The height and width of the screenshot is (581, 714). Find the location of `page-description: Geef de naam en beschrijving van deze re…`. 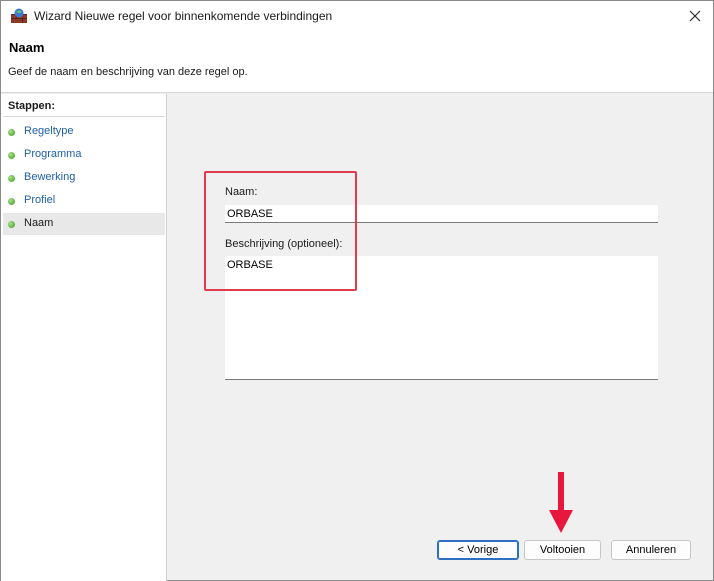

page-description: Geef de naam en beschrijving van deze re… is located at coordinates (128, 72).